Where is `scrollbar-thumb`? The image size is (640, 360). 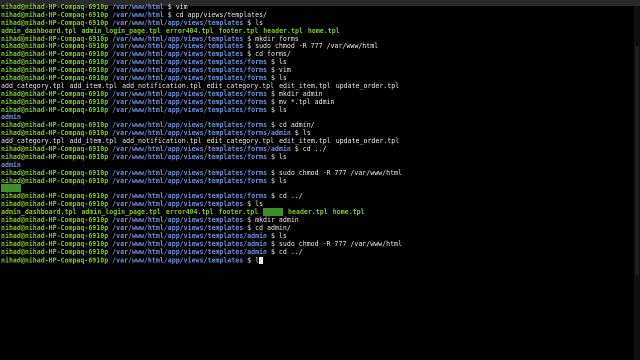 scrollbar-thumb is located at coordinates (637, 161).